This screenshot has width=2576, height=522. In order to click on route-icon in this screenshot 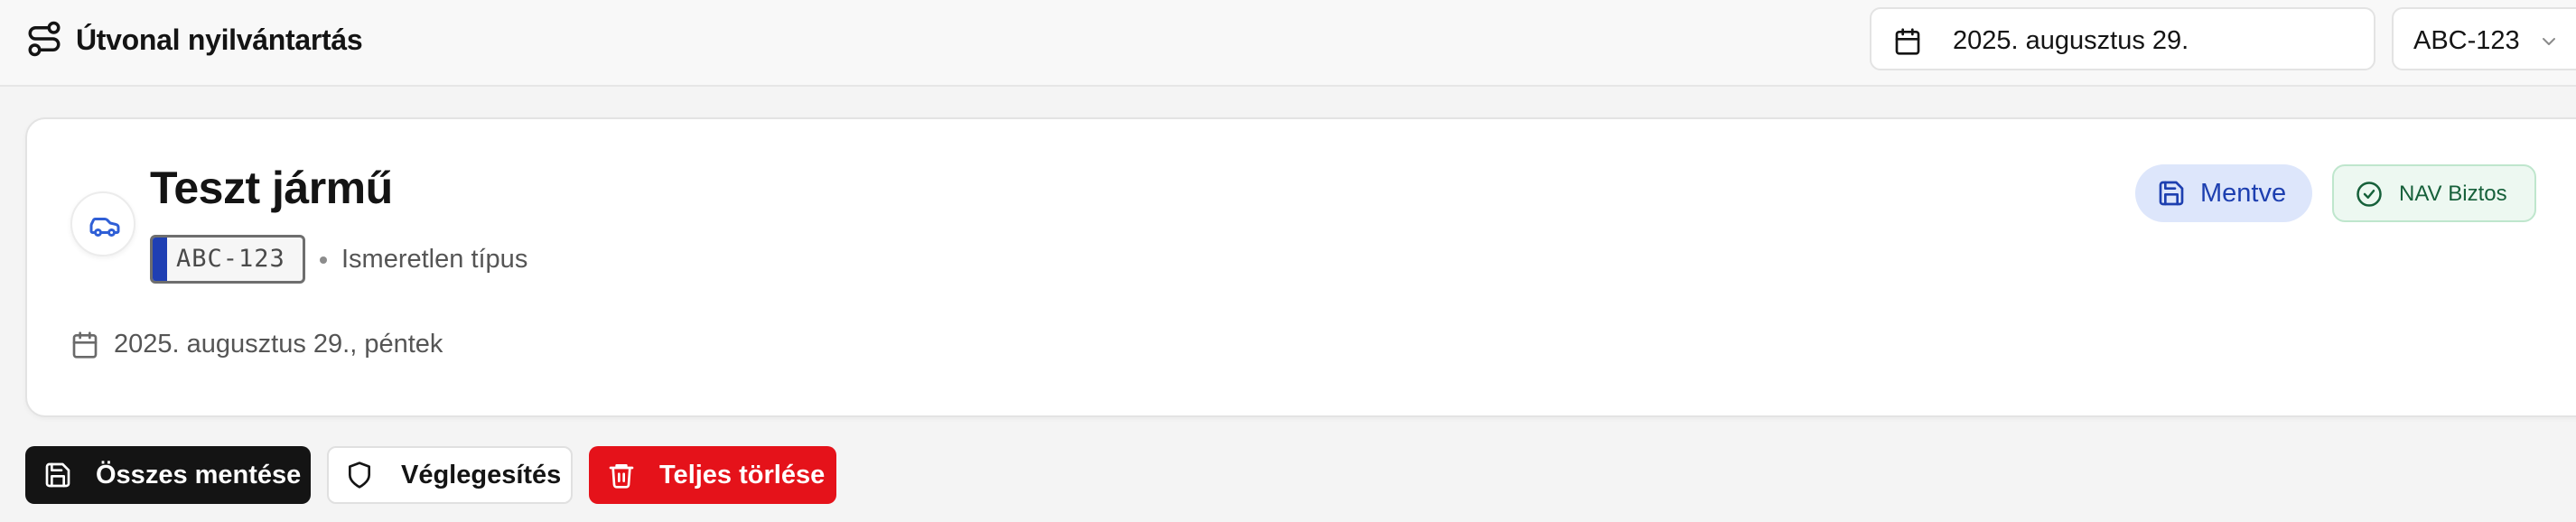, I will do `click(44, 39)`.